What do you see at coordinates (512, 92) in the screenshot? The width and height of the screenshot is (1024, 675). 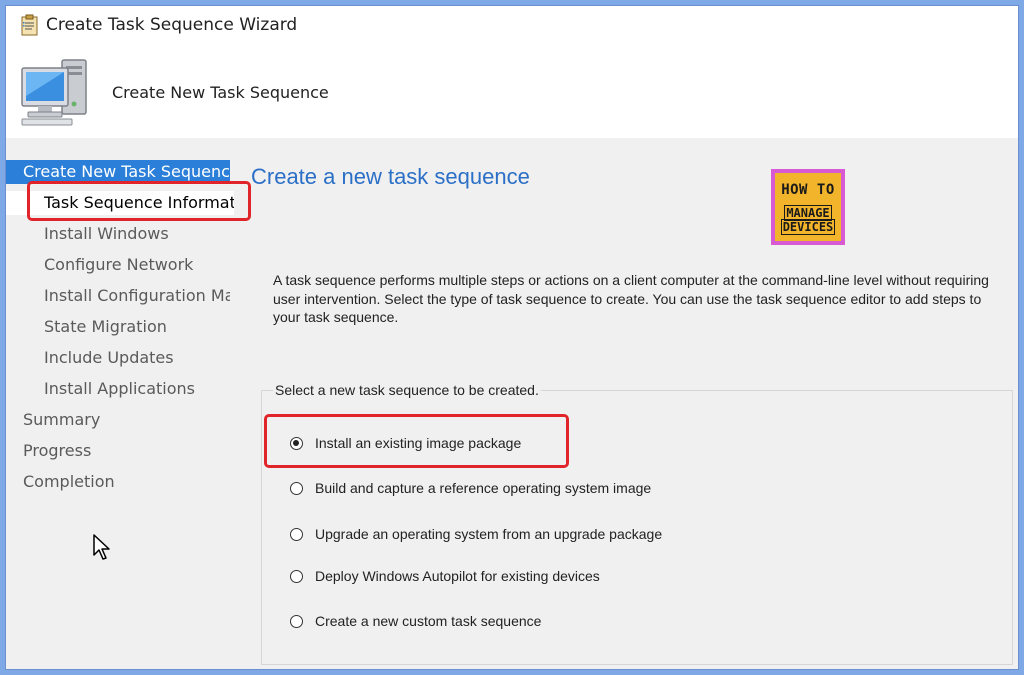 I see `wizard-header: Create New Task Sequence` at bounding box center [512, 92].